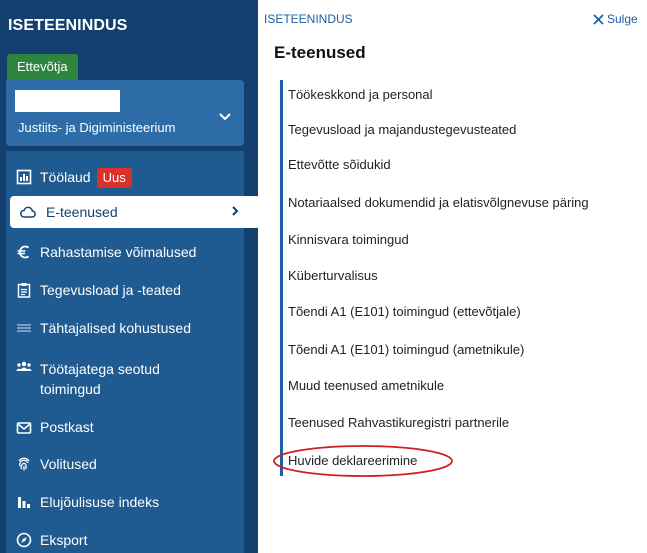  Describe the element at coordinates (24, 428) in the screenshot. I see `mail-icon` at that location.